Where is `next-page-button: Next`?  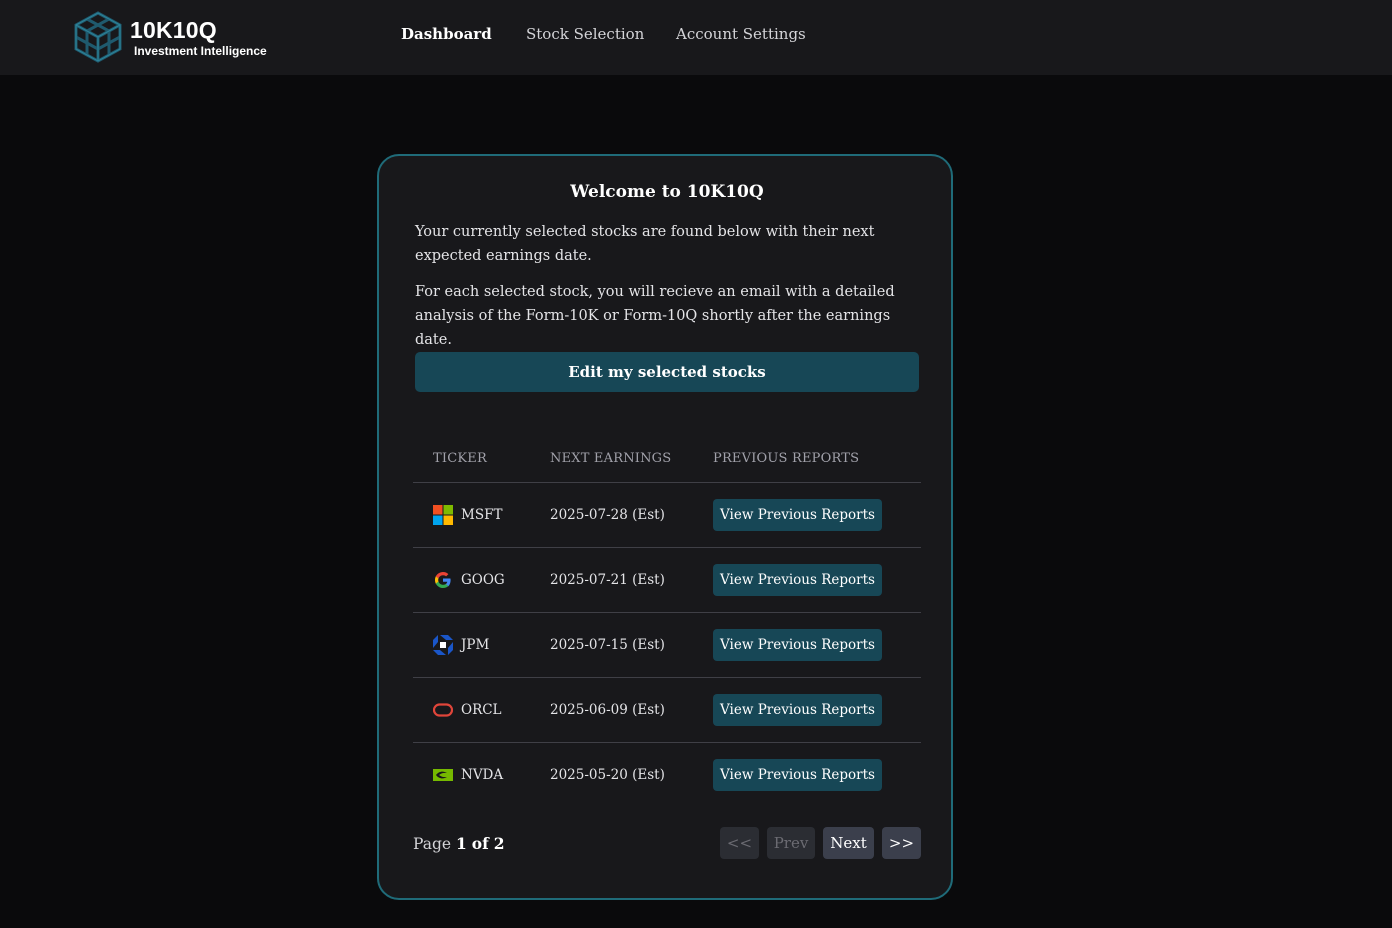
next-page-button: Next is located at coordinates (848, 843).